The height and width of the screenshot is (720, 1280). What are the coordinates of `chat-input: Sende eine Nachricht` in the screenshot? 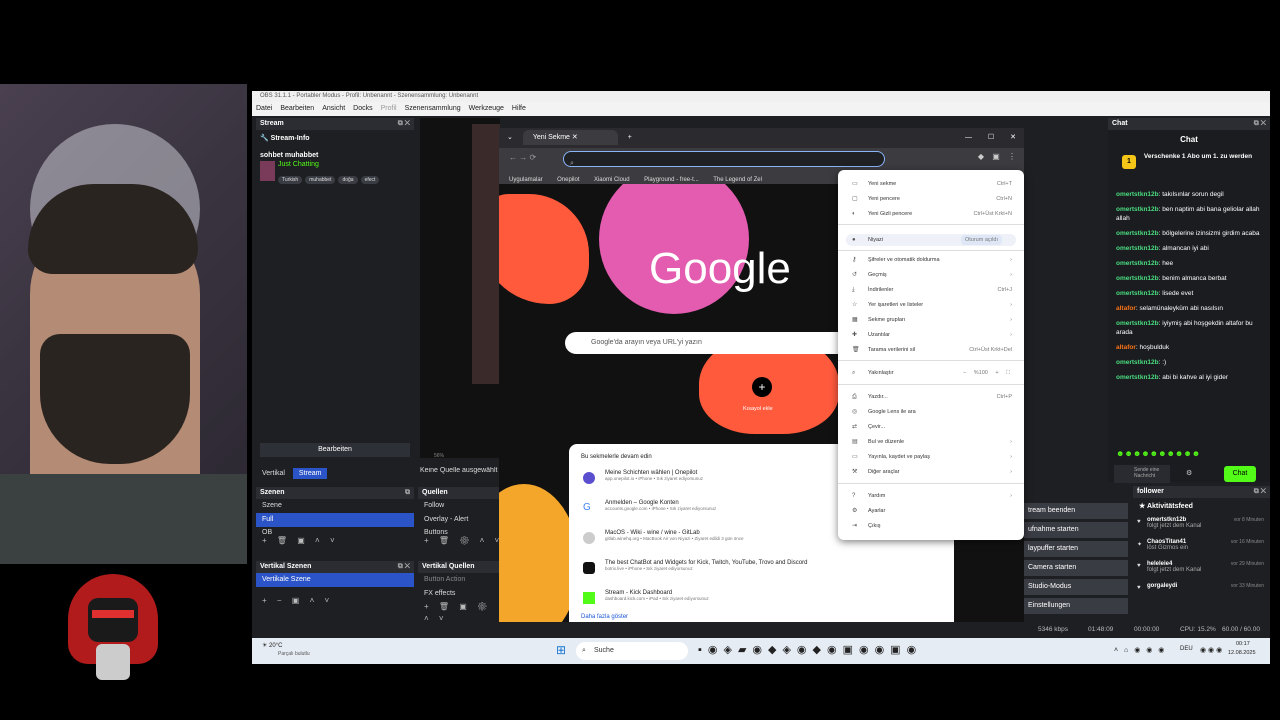 It's located at (1142, 474).